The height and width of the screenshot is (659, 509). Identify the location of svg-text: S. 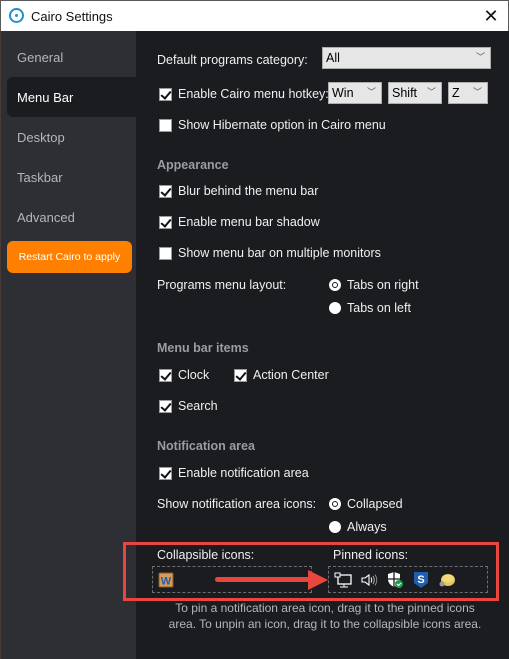
(420, 580).